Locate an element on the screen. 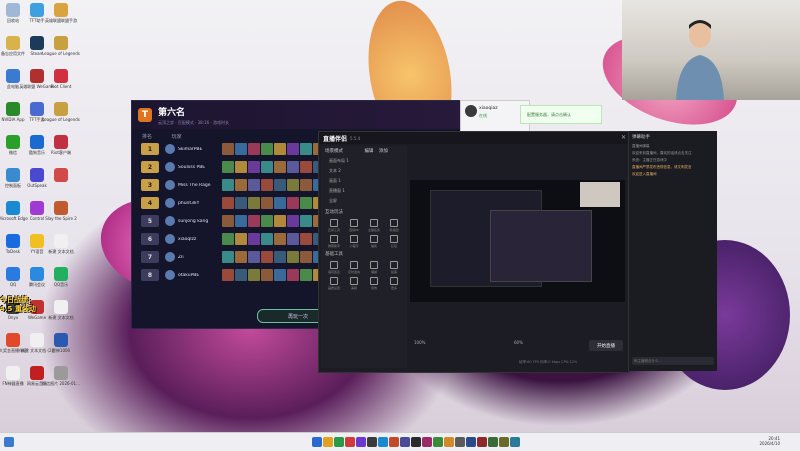  tab-edit: 编辑 is located at coordinates (368, 151).